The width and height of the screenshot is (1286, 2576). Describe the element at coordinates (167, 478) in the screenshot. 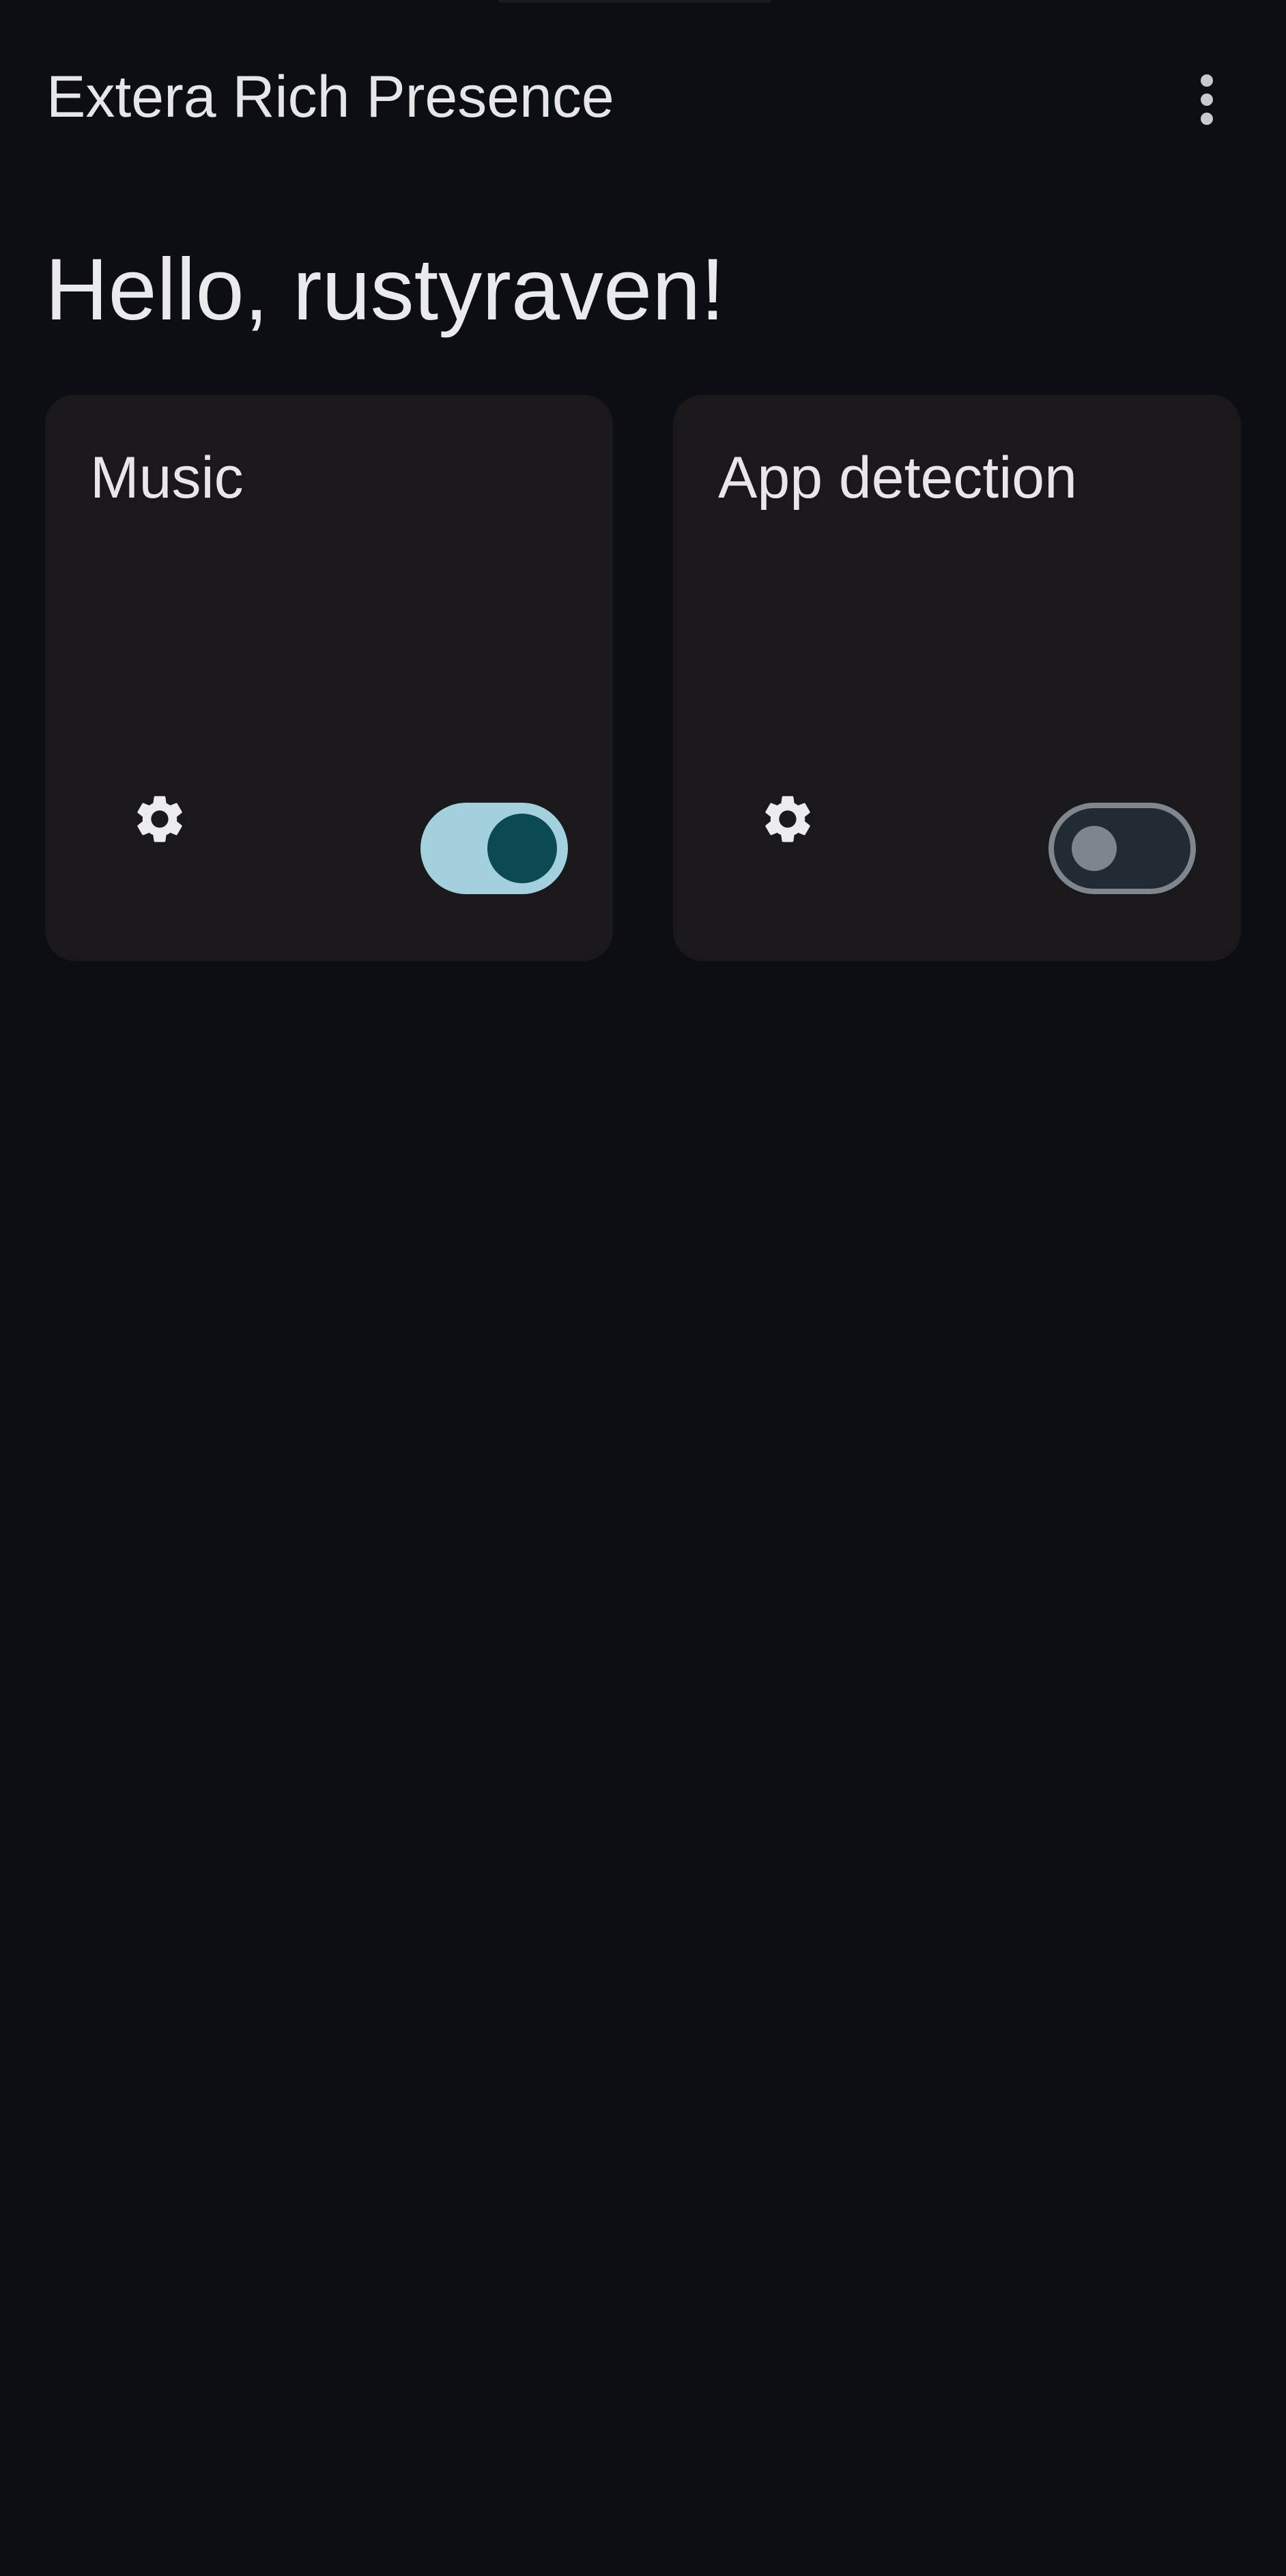

I see `music-card-title: Music` at that location.